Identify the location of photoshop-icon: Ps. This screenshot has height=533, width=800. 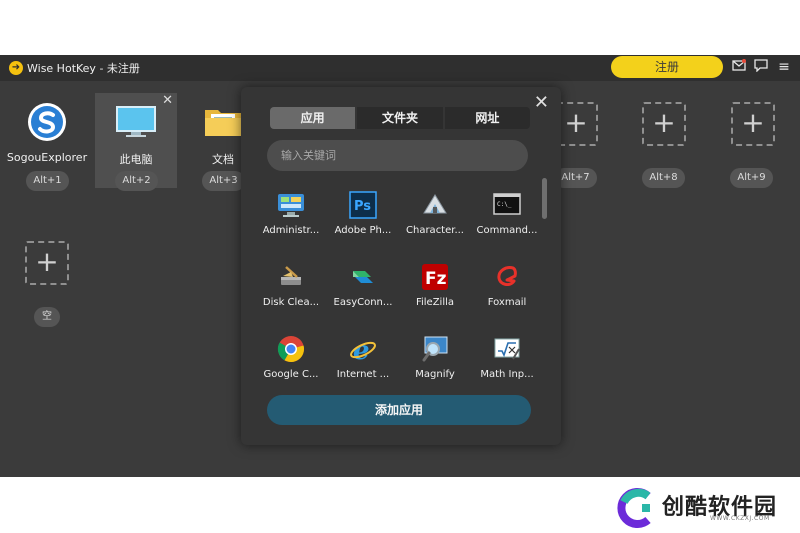
(363, 205).